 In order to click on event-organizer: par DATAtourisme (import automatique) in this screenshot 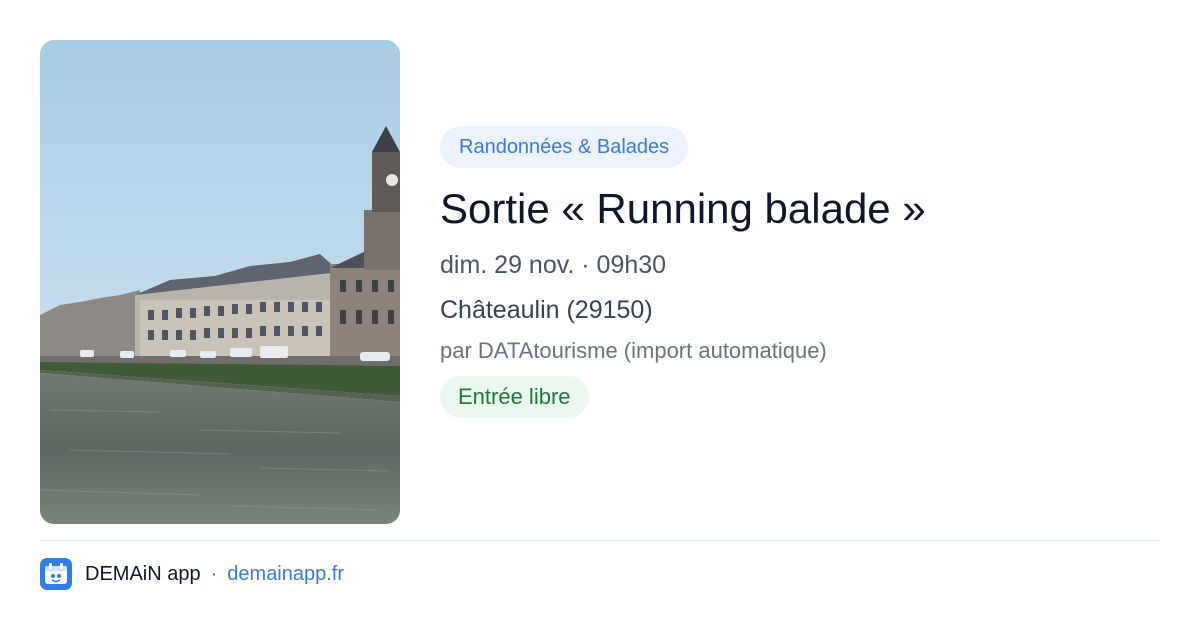, I will do `click(633, 350)`.